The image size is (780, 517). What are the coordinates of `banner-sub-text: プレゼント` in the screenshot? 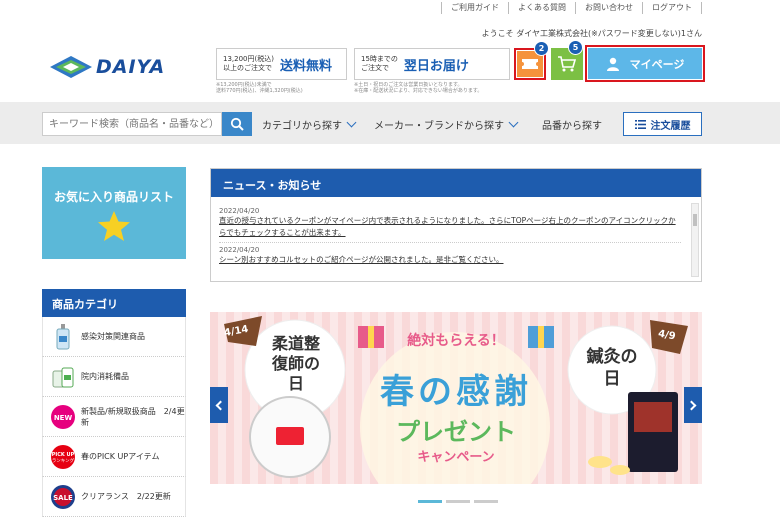 It's located at (456, 432).